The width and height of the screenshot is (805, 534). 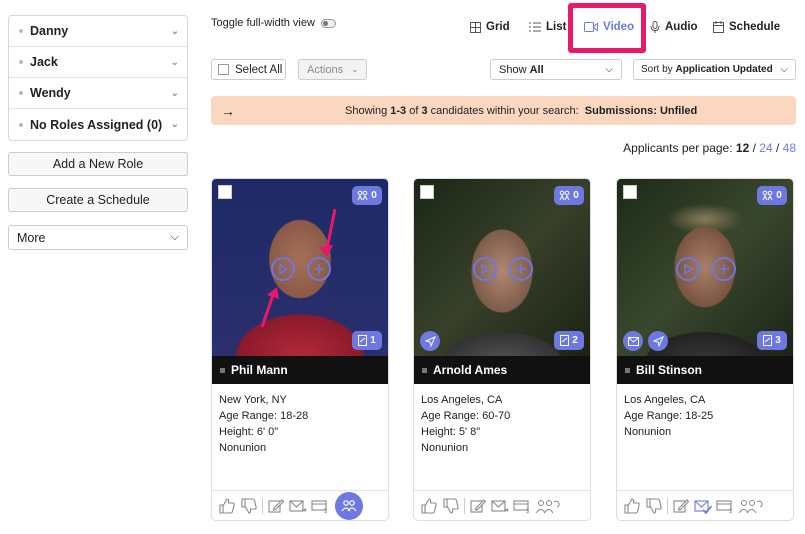 I want to click on candidate-name-bar: Phil Mann, so click(x=300, y=370).